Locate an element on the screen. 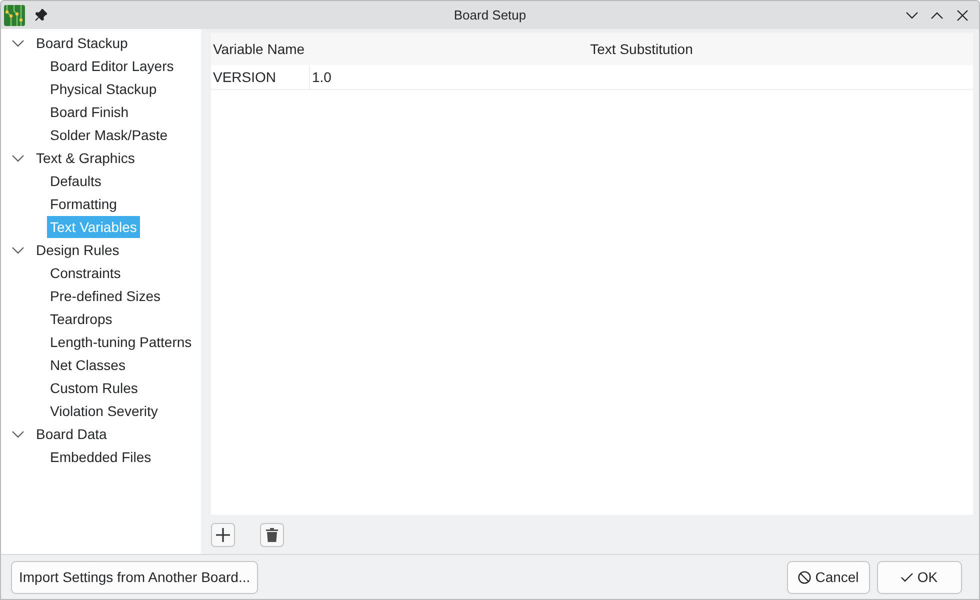 This screenshot has height=600, width=980. tree-item: Formatting is located at coordinates (83, 203).